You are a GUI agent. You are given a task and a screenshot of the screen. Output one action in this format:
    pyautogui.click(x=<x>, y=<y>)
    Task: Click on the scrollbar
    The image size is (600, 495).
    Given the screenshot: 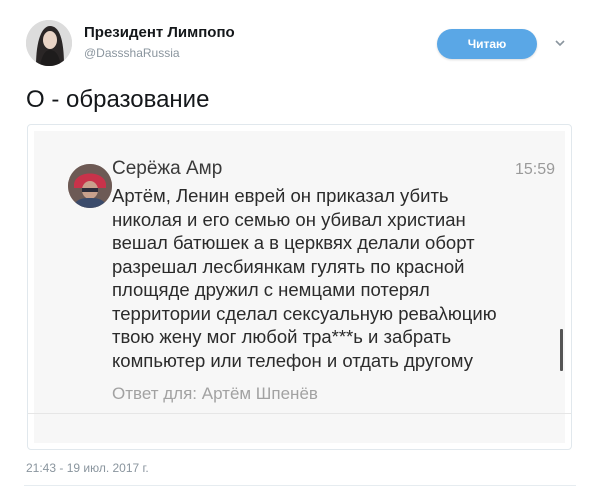 What is the action you would take?
    pyautogui.click(x=561, y=350)
    